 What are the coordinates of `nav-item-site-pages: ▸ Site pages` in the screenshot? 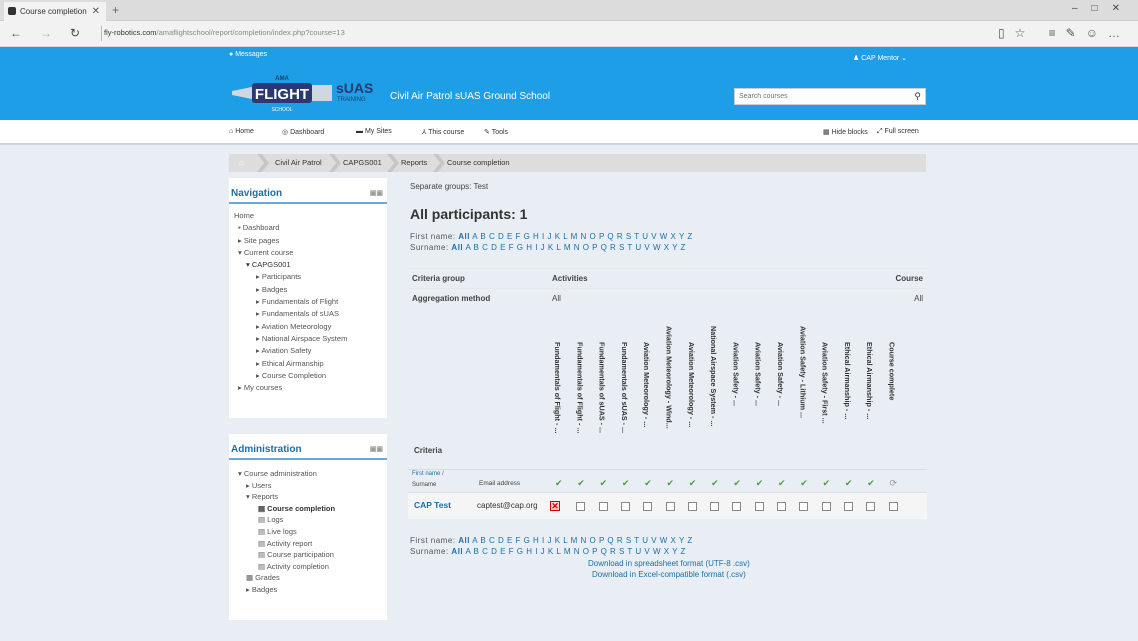 It's located at (310, 241).